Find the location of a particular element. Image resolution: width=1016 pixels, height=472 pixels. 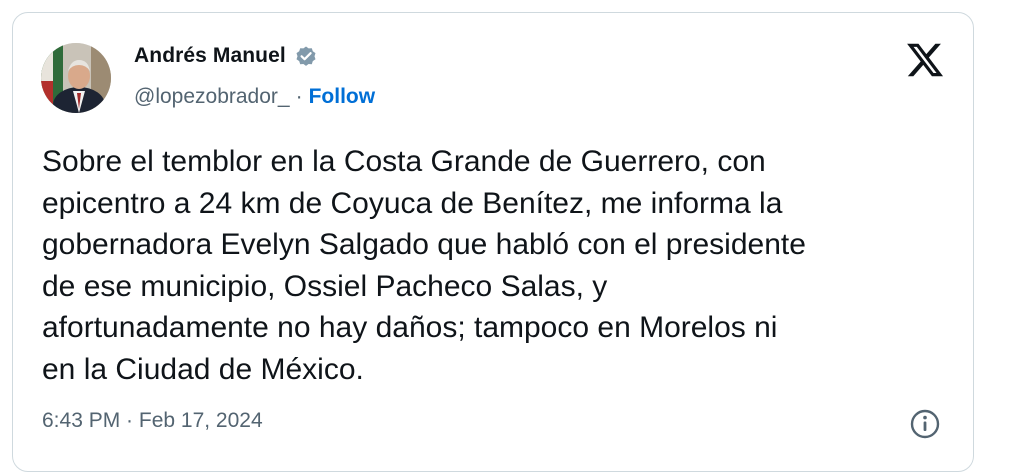

avatar-image is located at coordinates (76, 78).